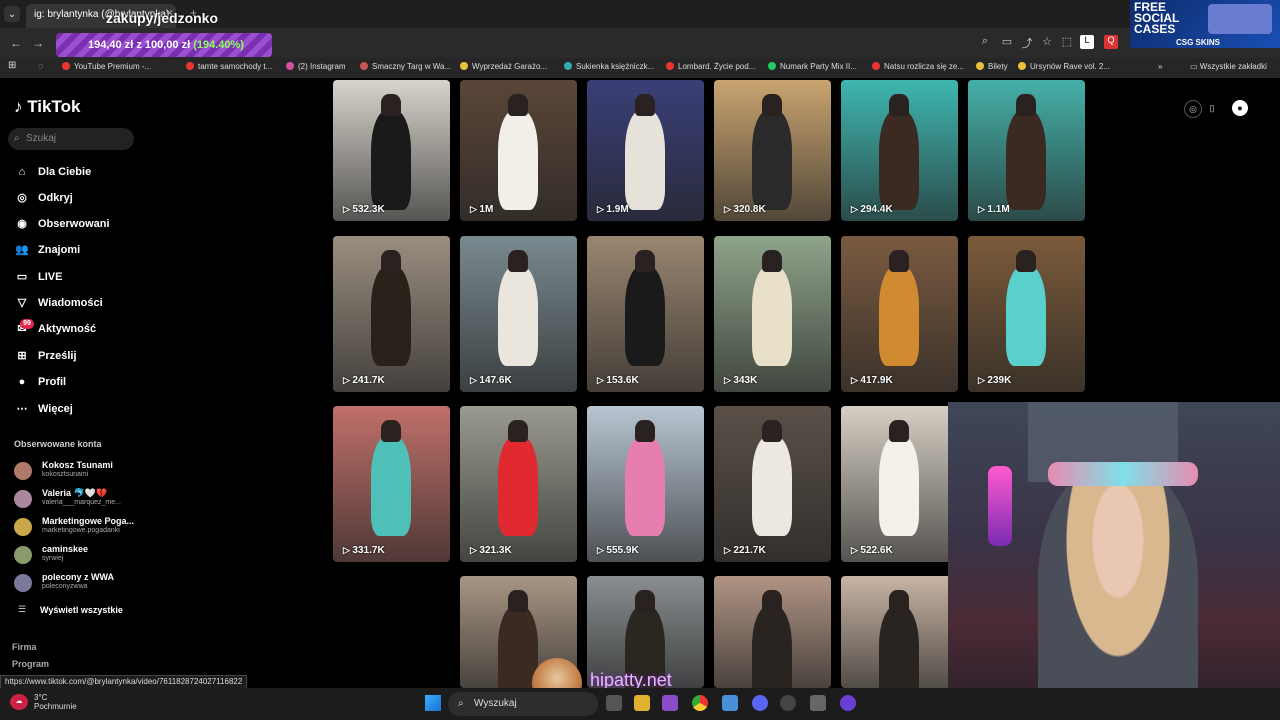  Describe the element at coordinates (38, 43) in the screenshot. I see `forward-icon: →` at that location.